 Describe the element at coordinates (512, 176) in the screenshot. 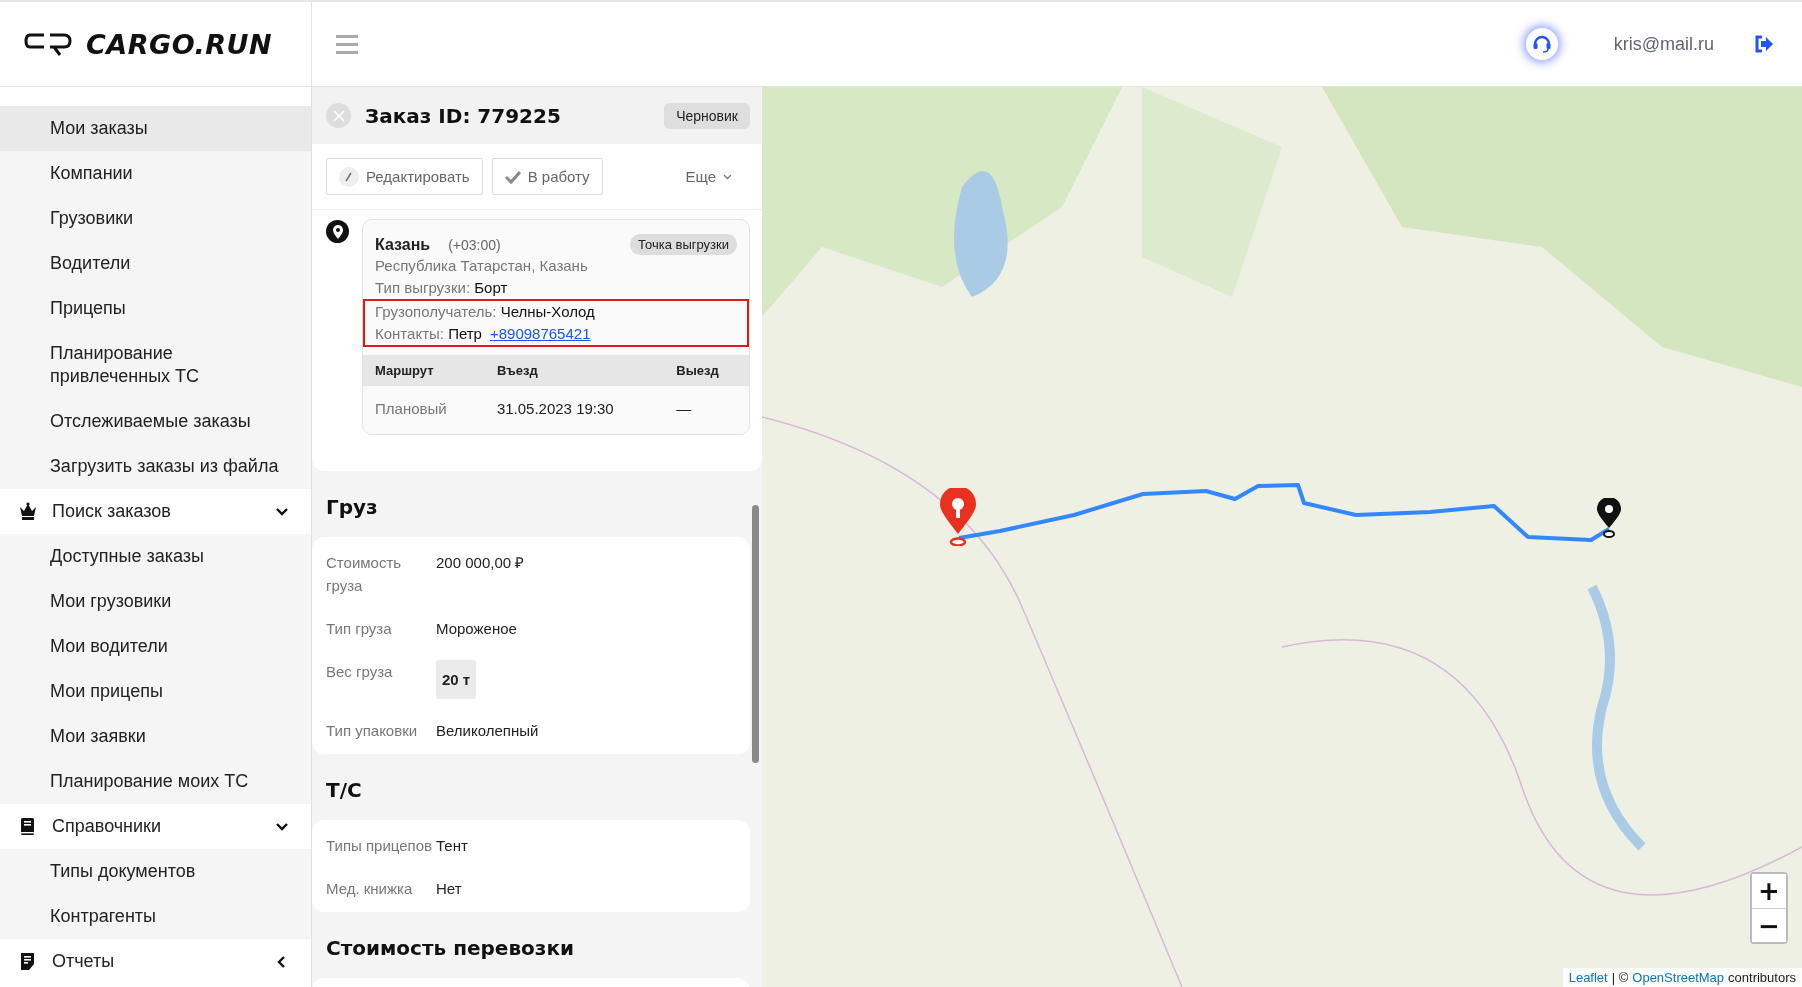

I see `check-icon` at that location.